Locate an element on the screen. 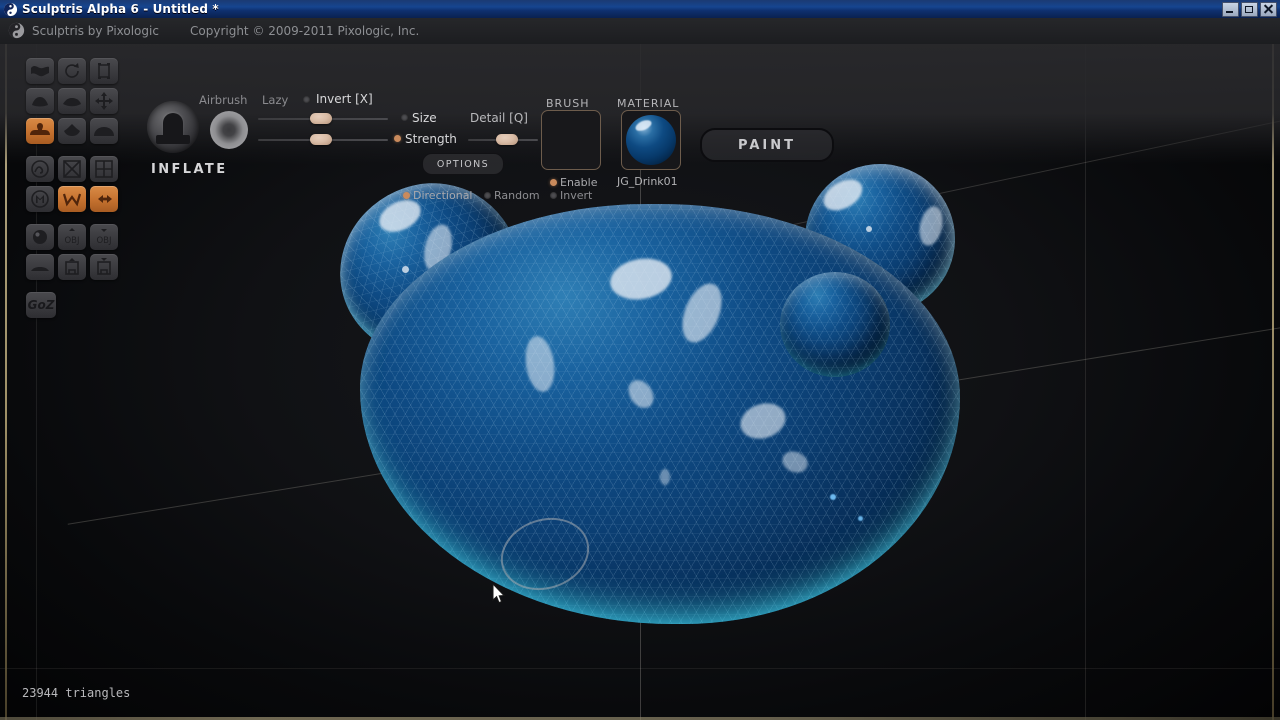  size-slider-handle is located at coordinates (321, 118).